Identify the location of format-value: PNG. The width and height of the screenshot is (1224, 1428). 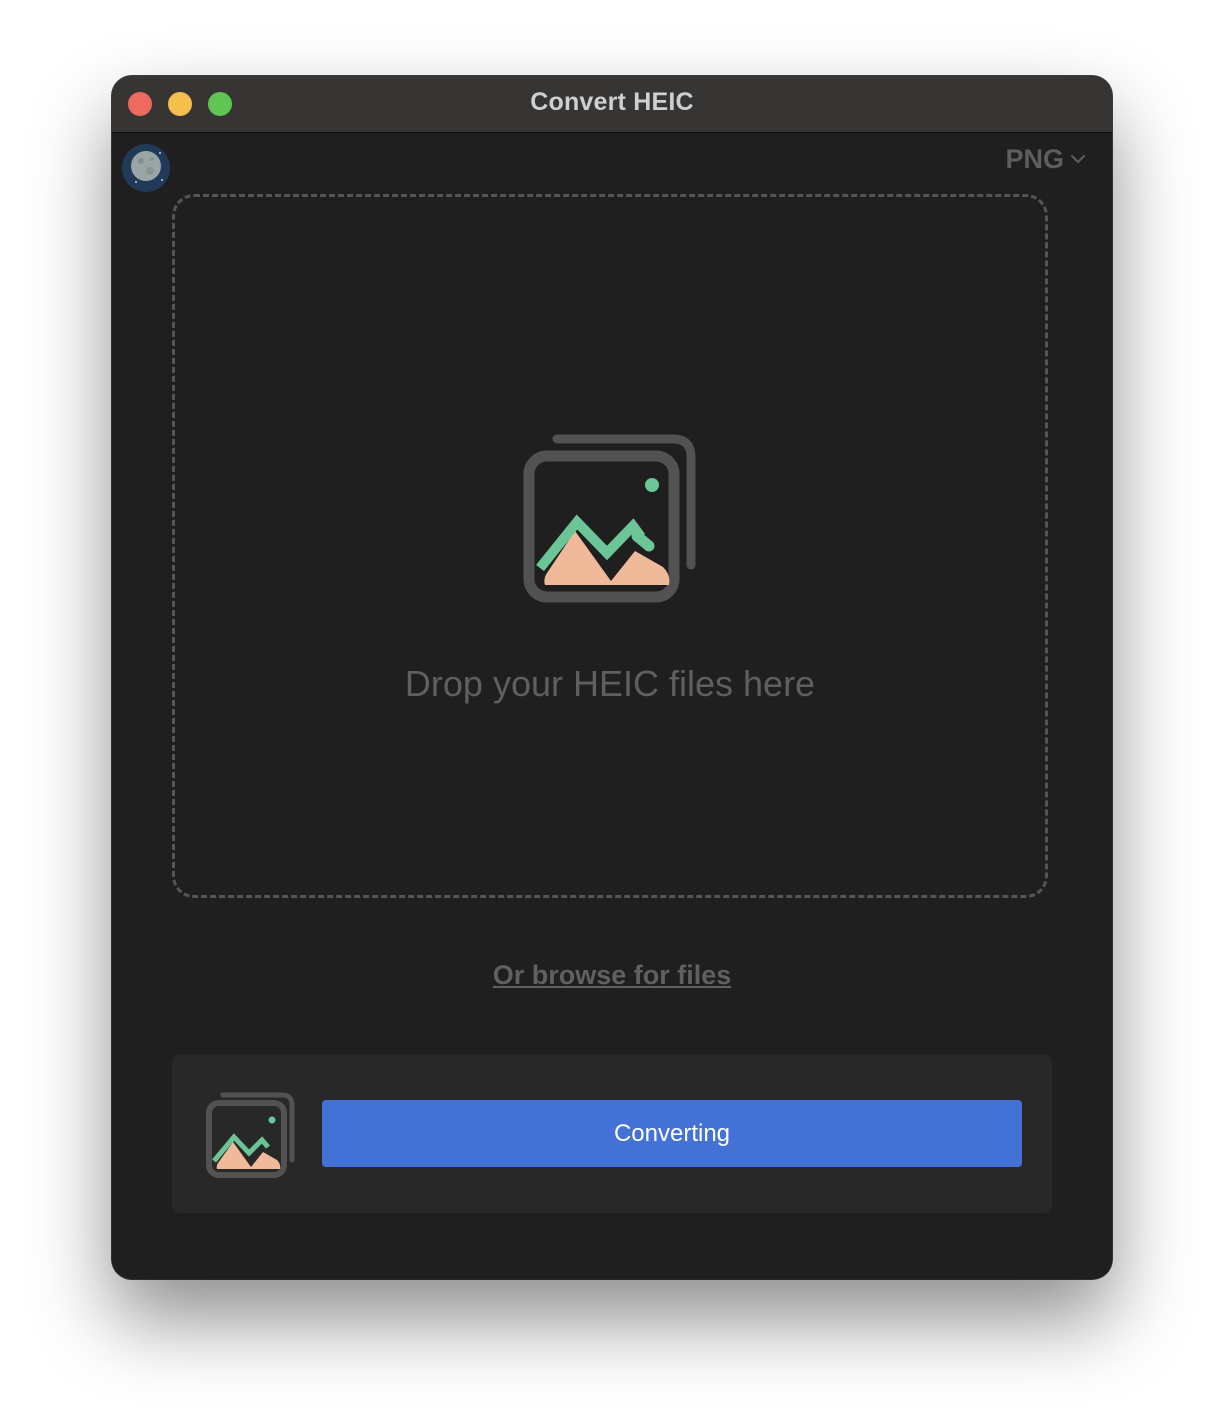
(1034, 158).